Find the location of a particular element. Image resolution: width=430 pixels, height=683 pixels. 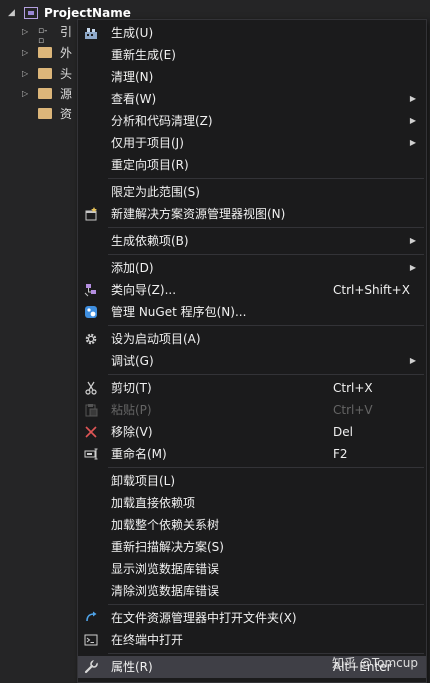

remove-icon is located at coordinates (91, 432).